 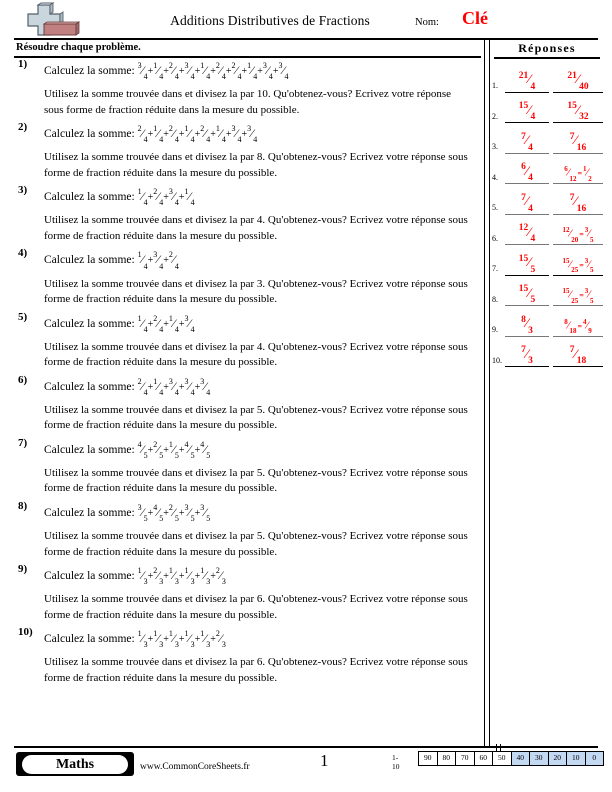 What do you see at coordinates (578, 170) in the screenshot?
I see `answer-result-cell: 6⁄12=1⁄2` at bounding box center [578, 170].